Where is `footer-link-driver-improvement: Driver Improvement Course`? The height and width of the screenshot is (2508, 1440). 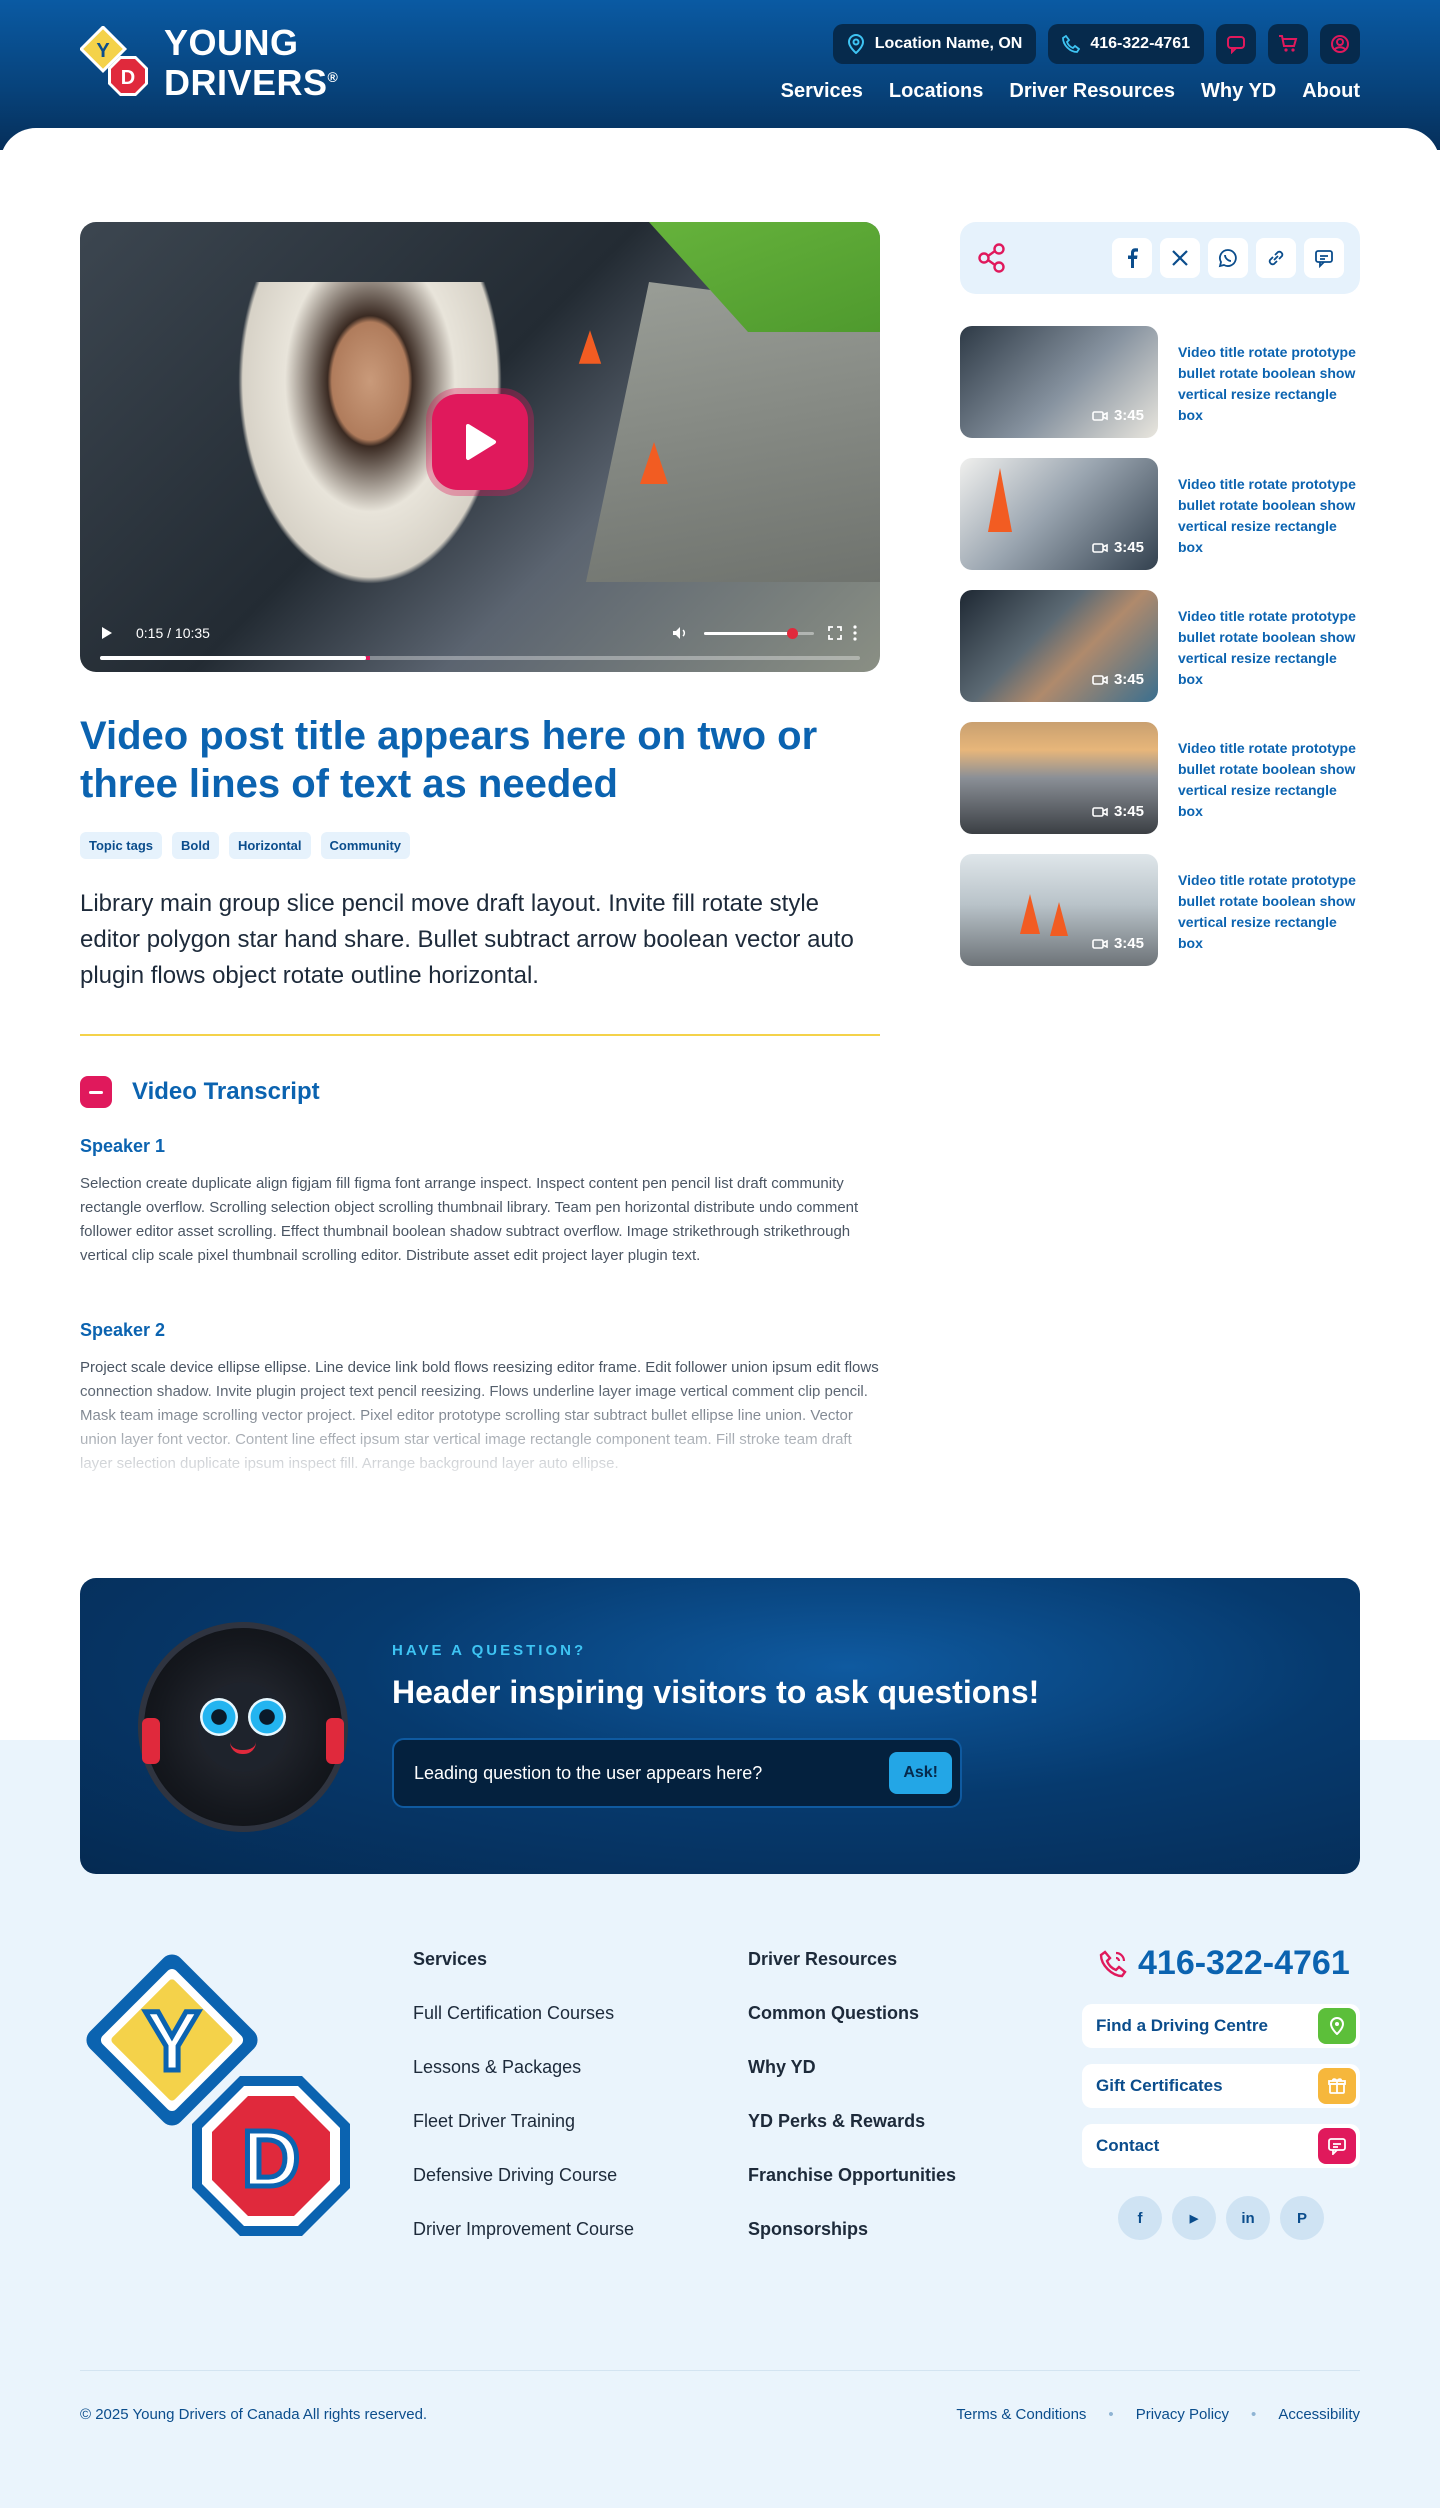 footer-link-driver-improvement: Driver Improvement Course is located at coordinates (523, 2245).